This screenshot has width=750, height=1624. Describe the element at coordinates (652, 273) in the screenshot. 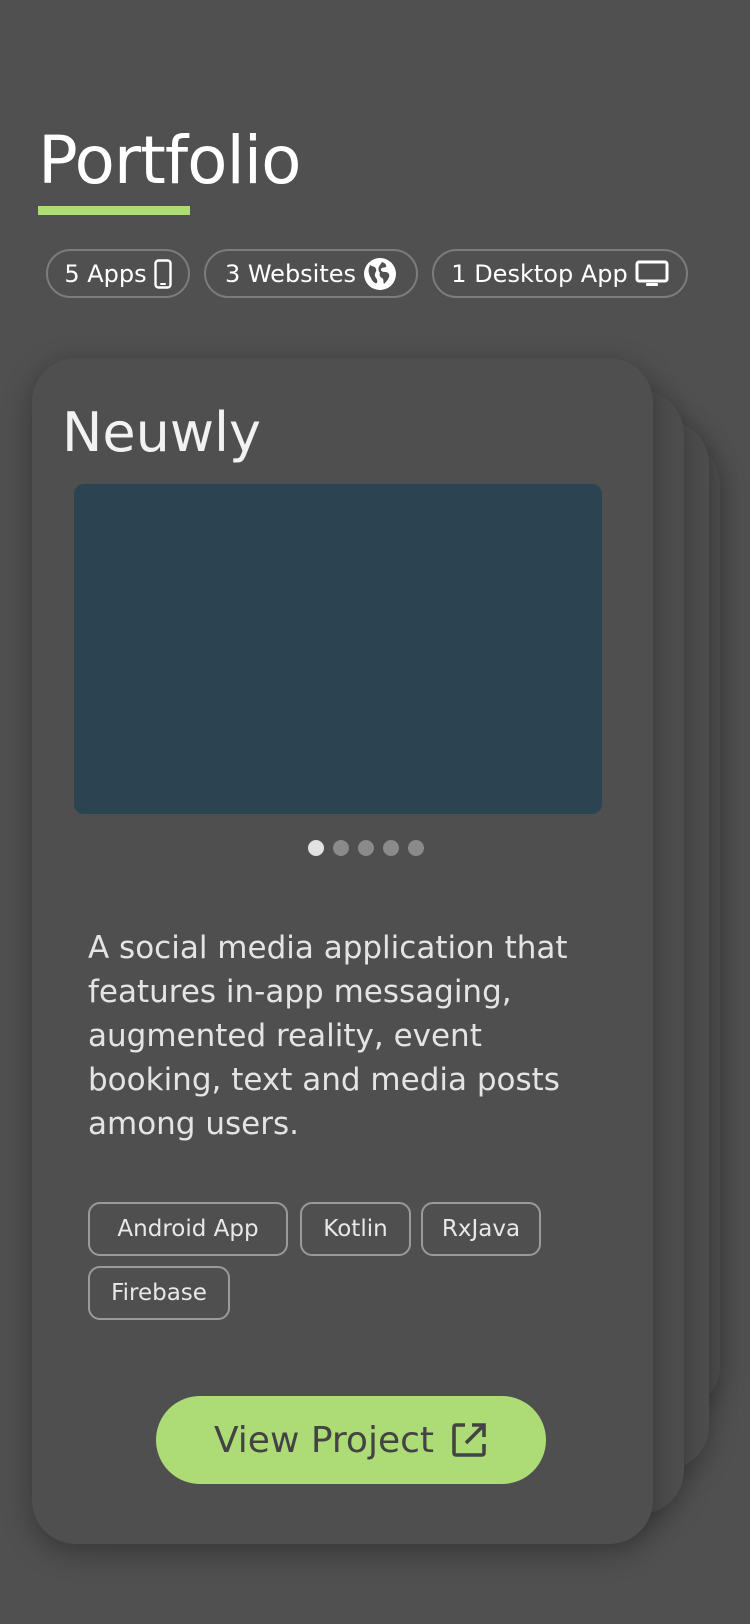

I see `monitor-icon` at that location.